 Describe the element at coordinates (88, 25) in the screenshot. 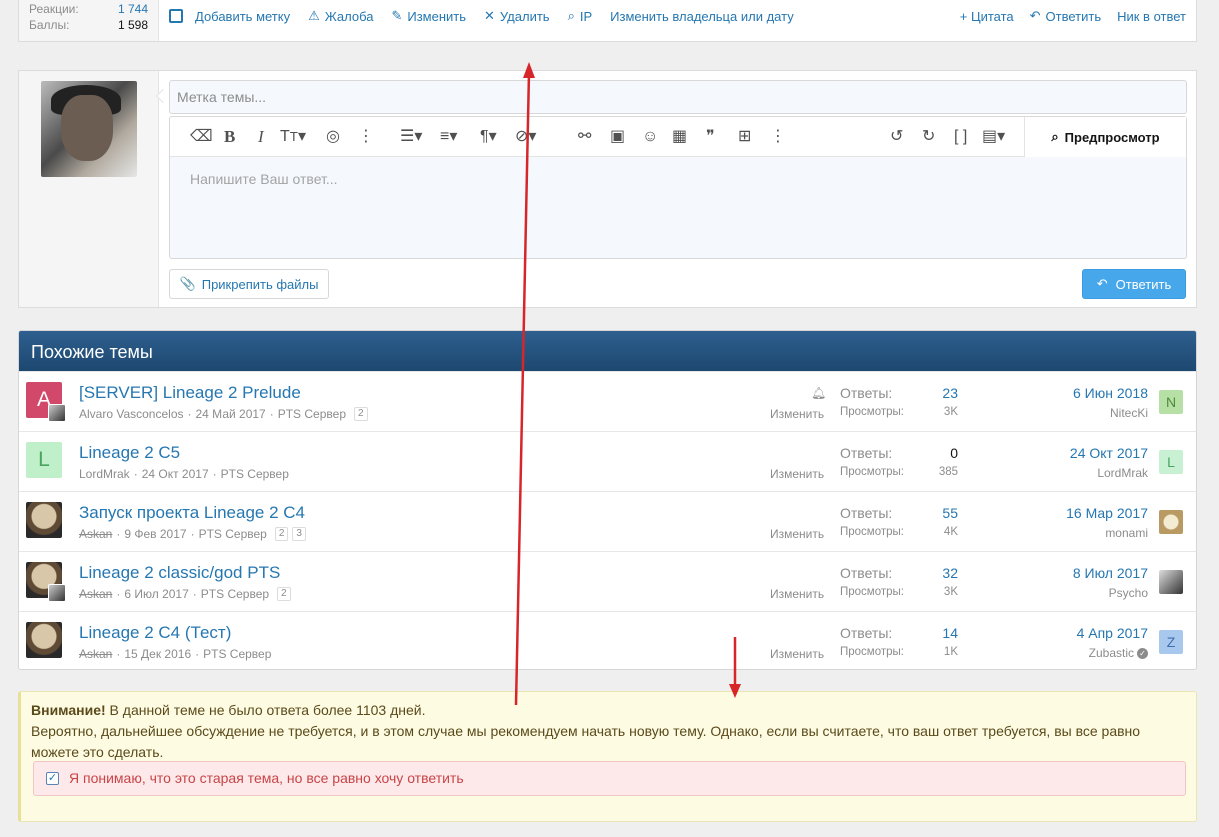

I see `stat-points: Баллы: 1 598` at that location.